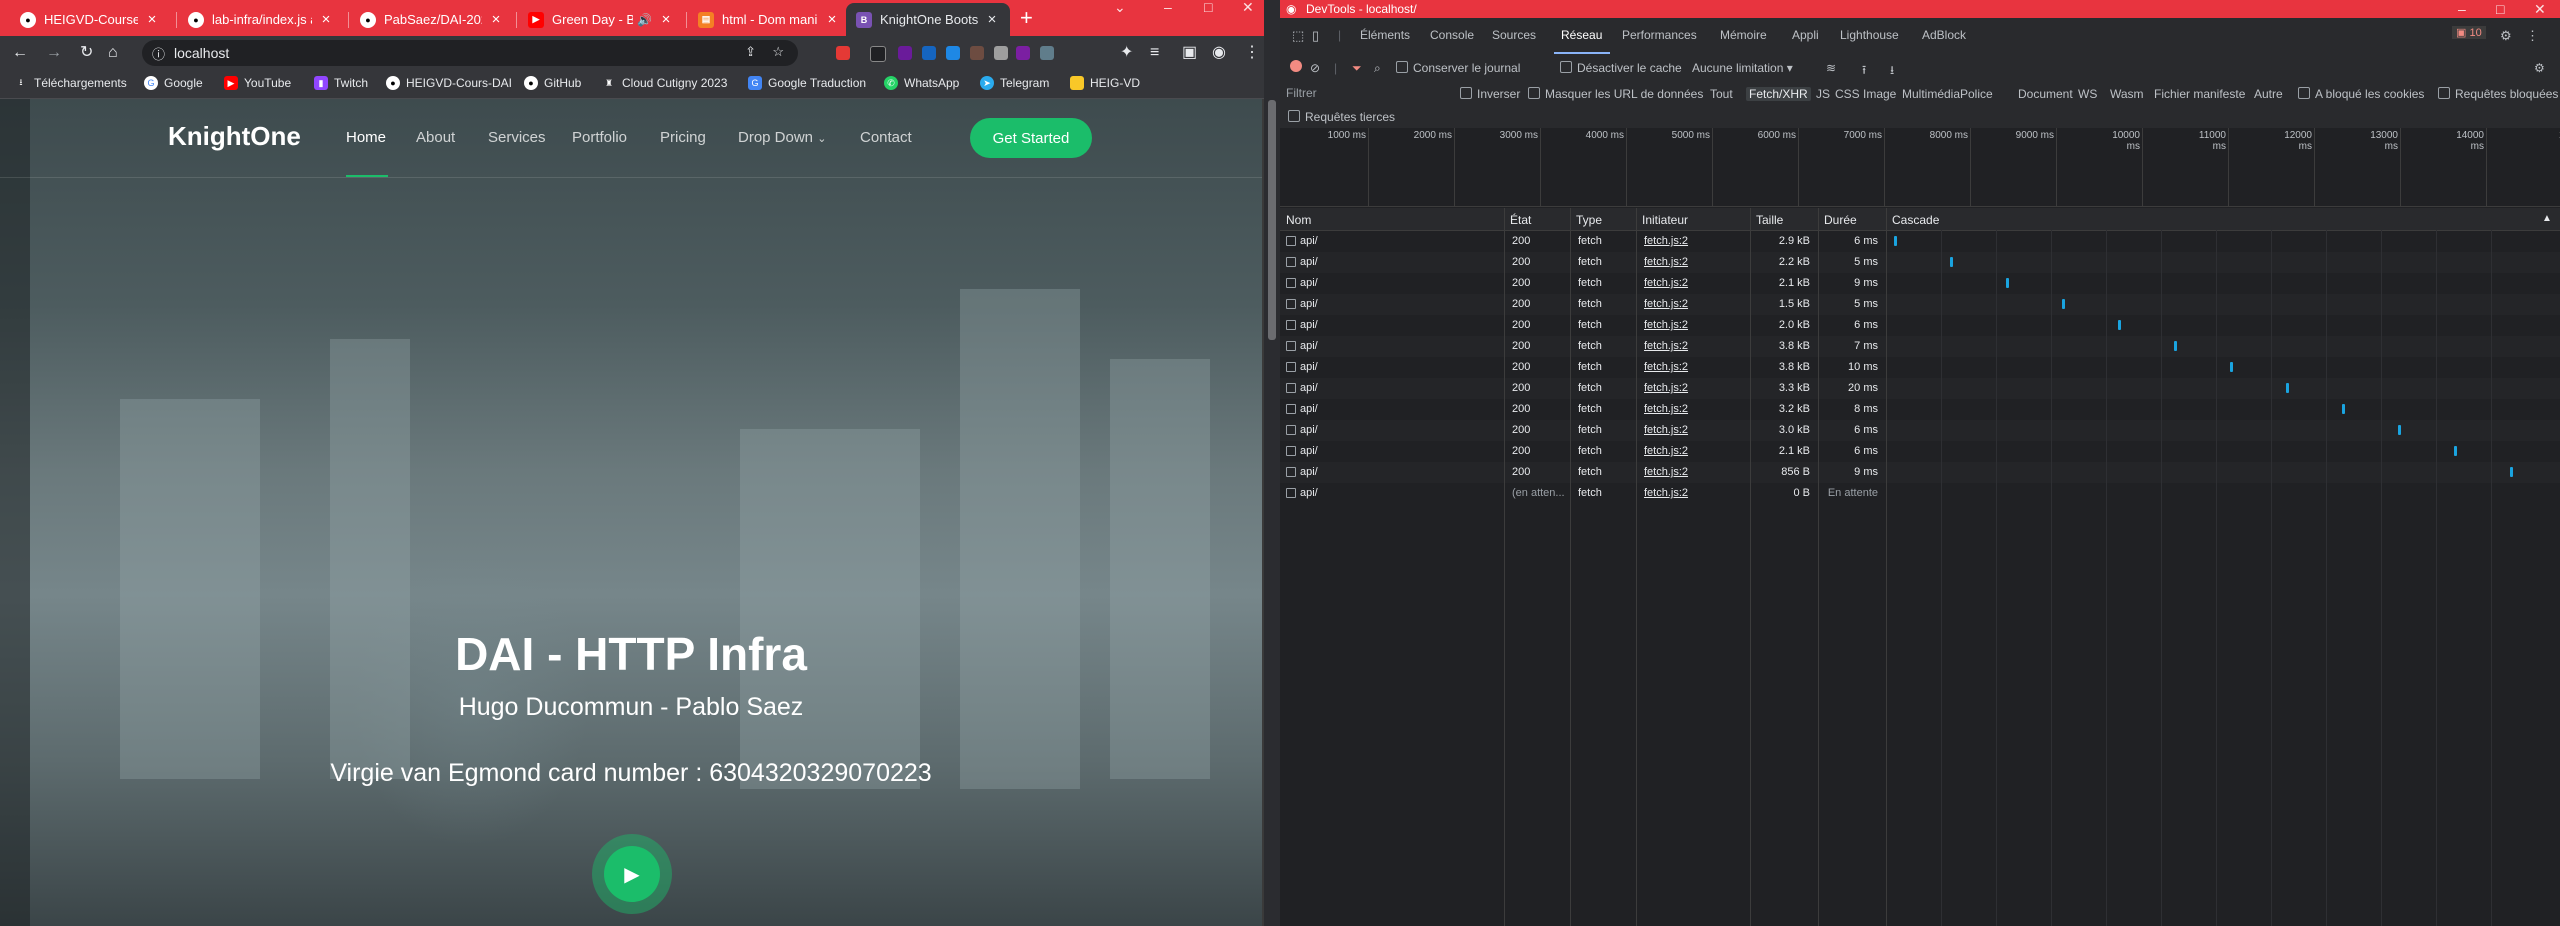 This screenshot has width=2560, height=926. What do you see at coordinates (1920, 325) in the screenshot?
I see `request-row: api/200 fetch fetch.js:2 2.0 kB 6 ms` at bounding box center [1920, 325].